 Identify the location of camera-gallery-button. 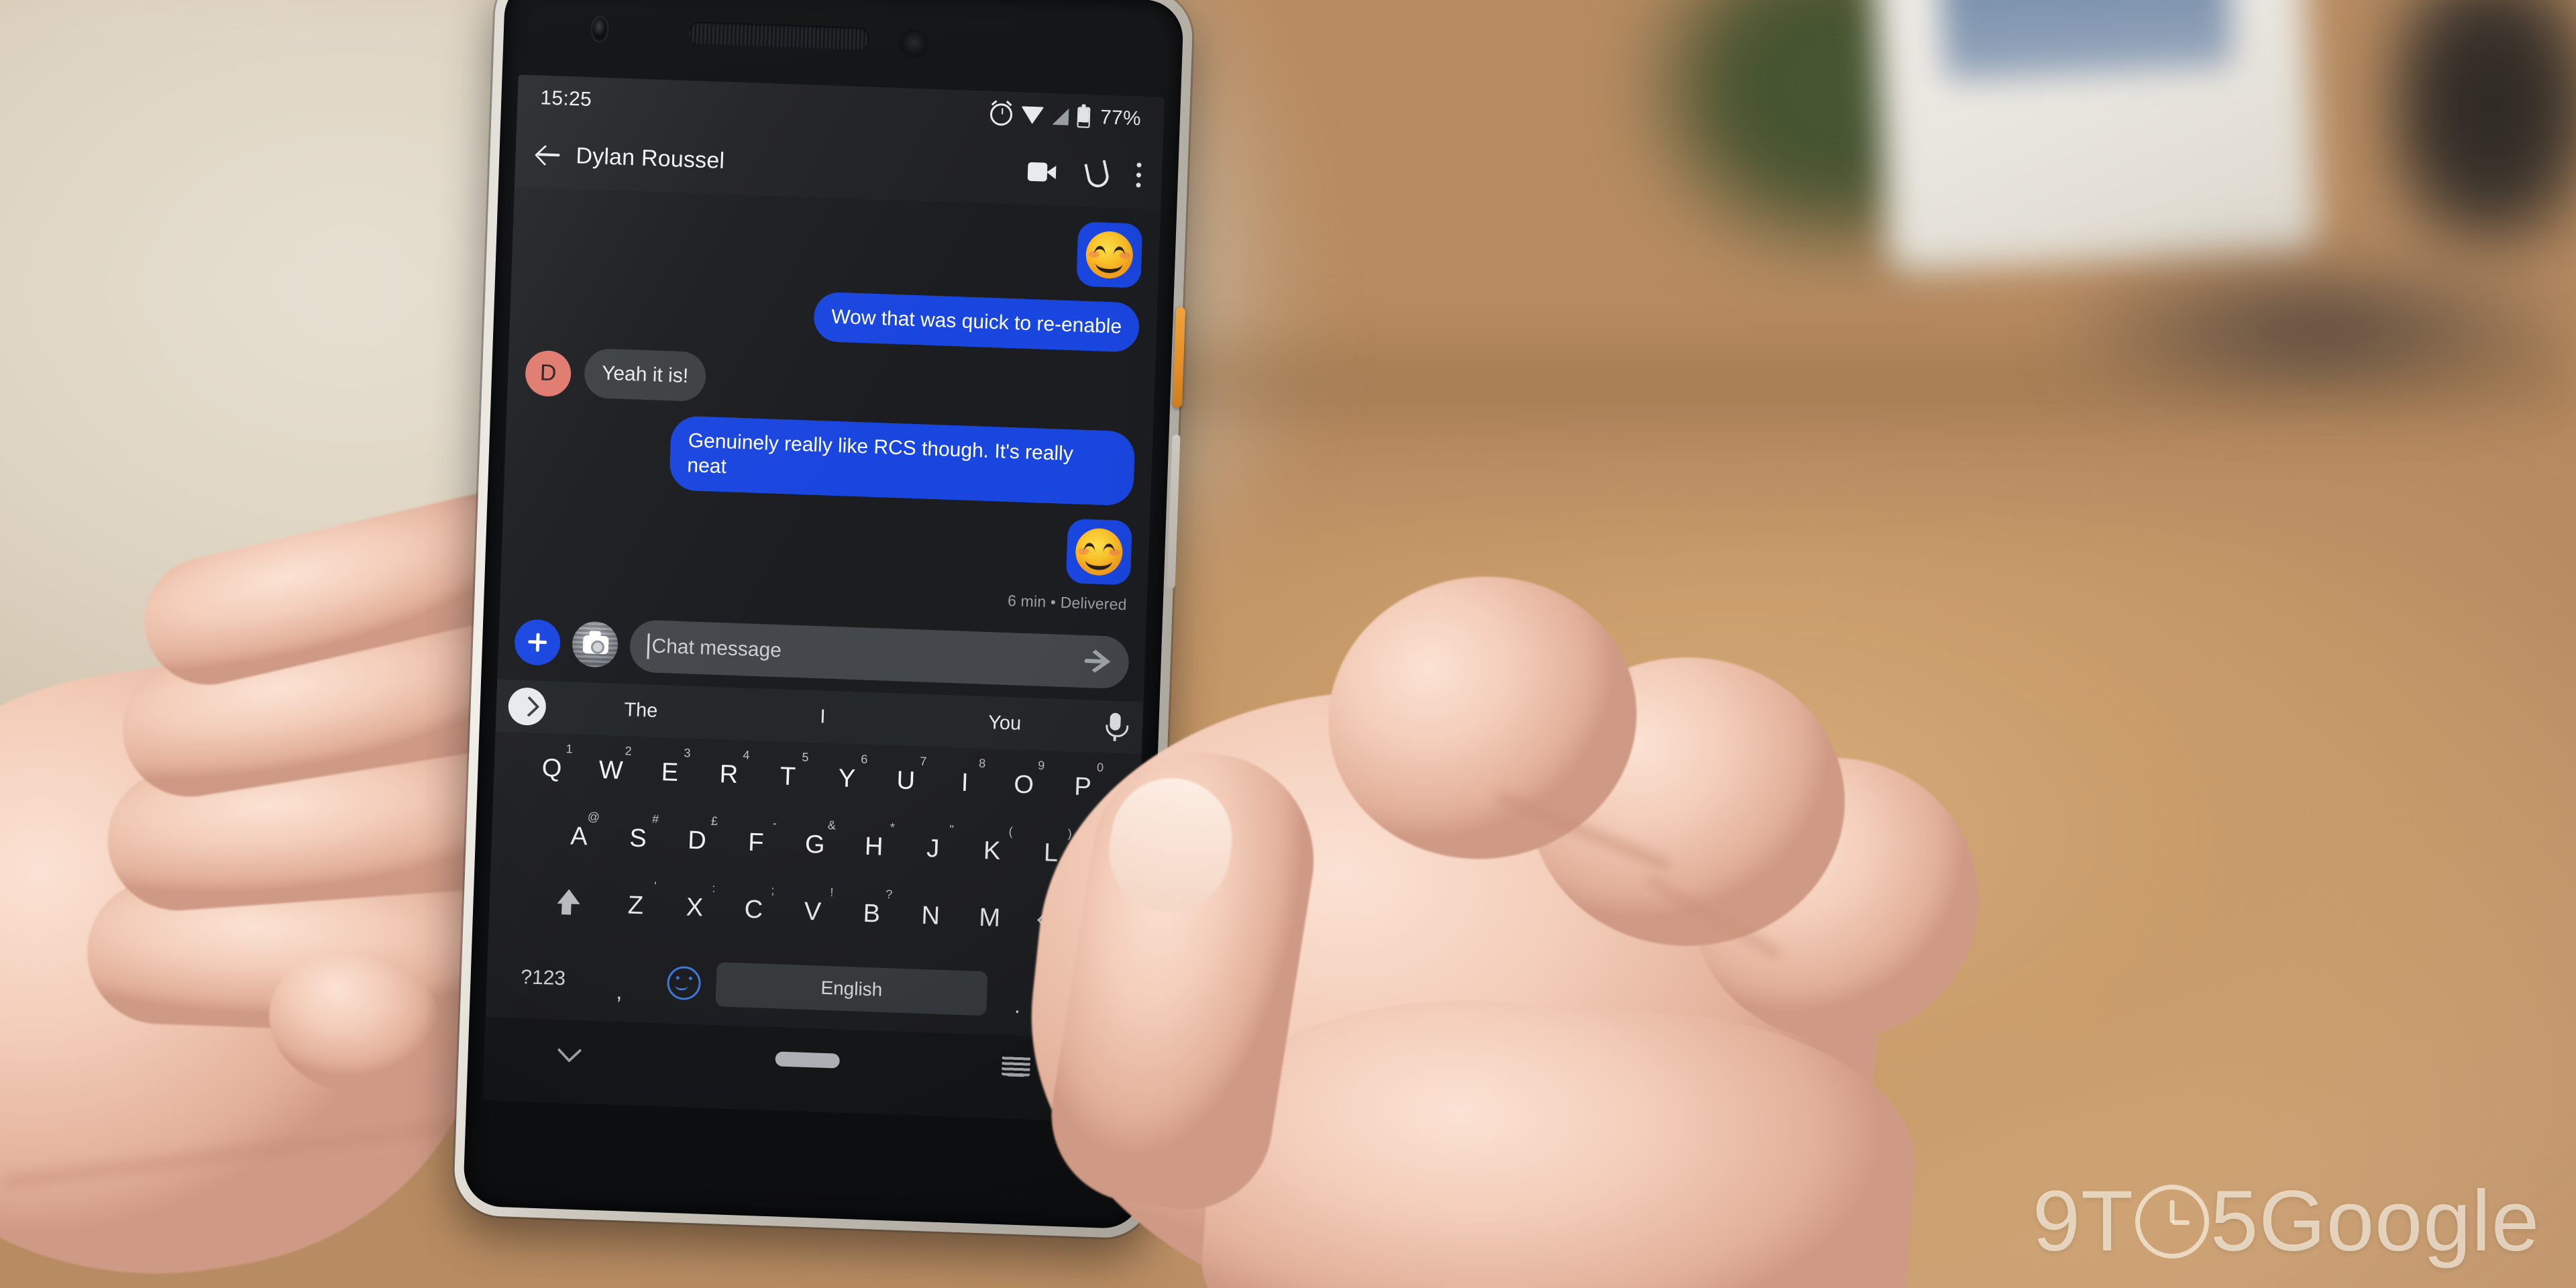
(595, 644).